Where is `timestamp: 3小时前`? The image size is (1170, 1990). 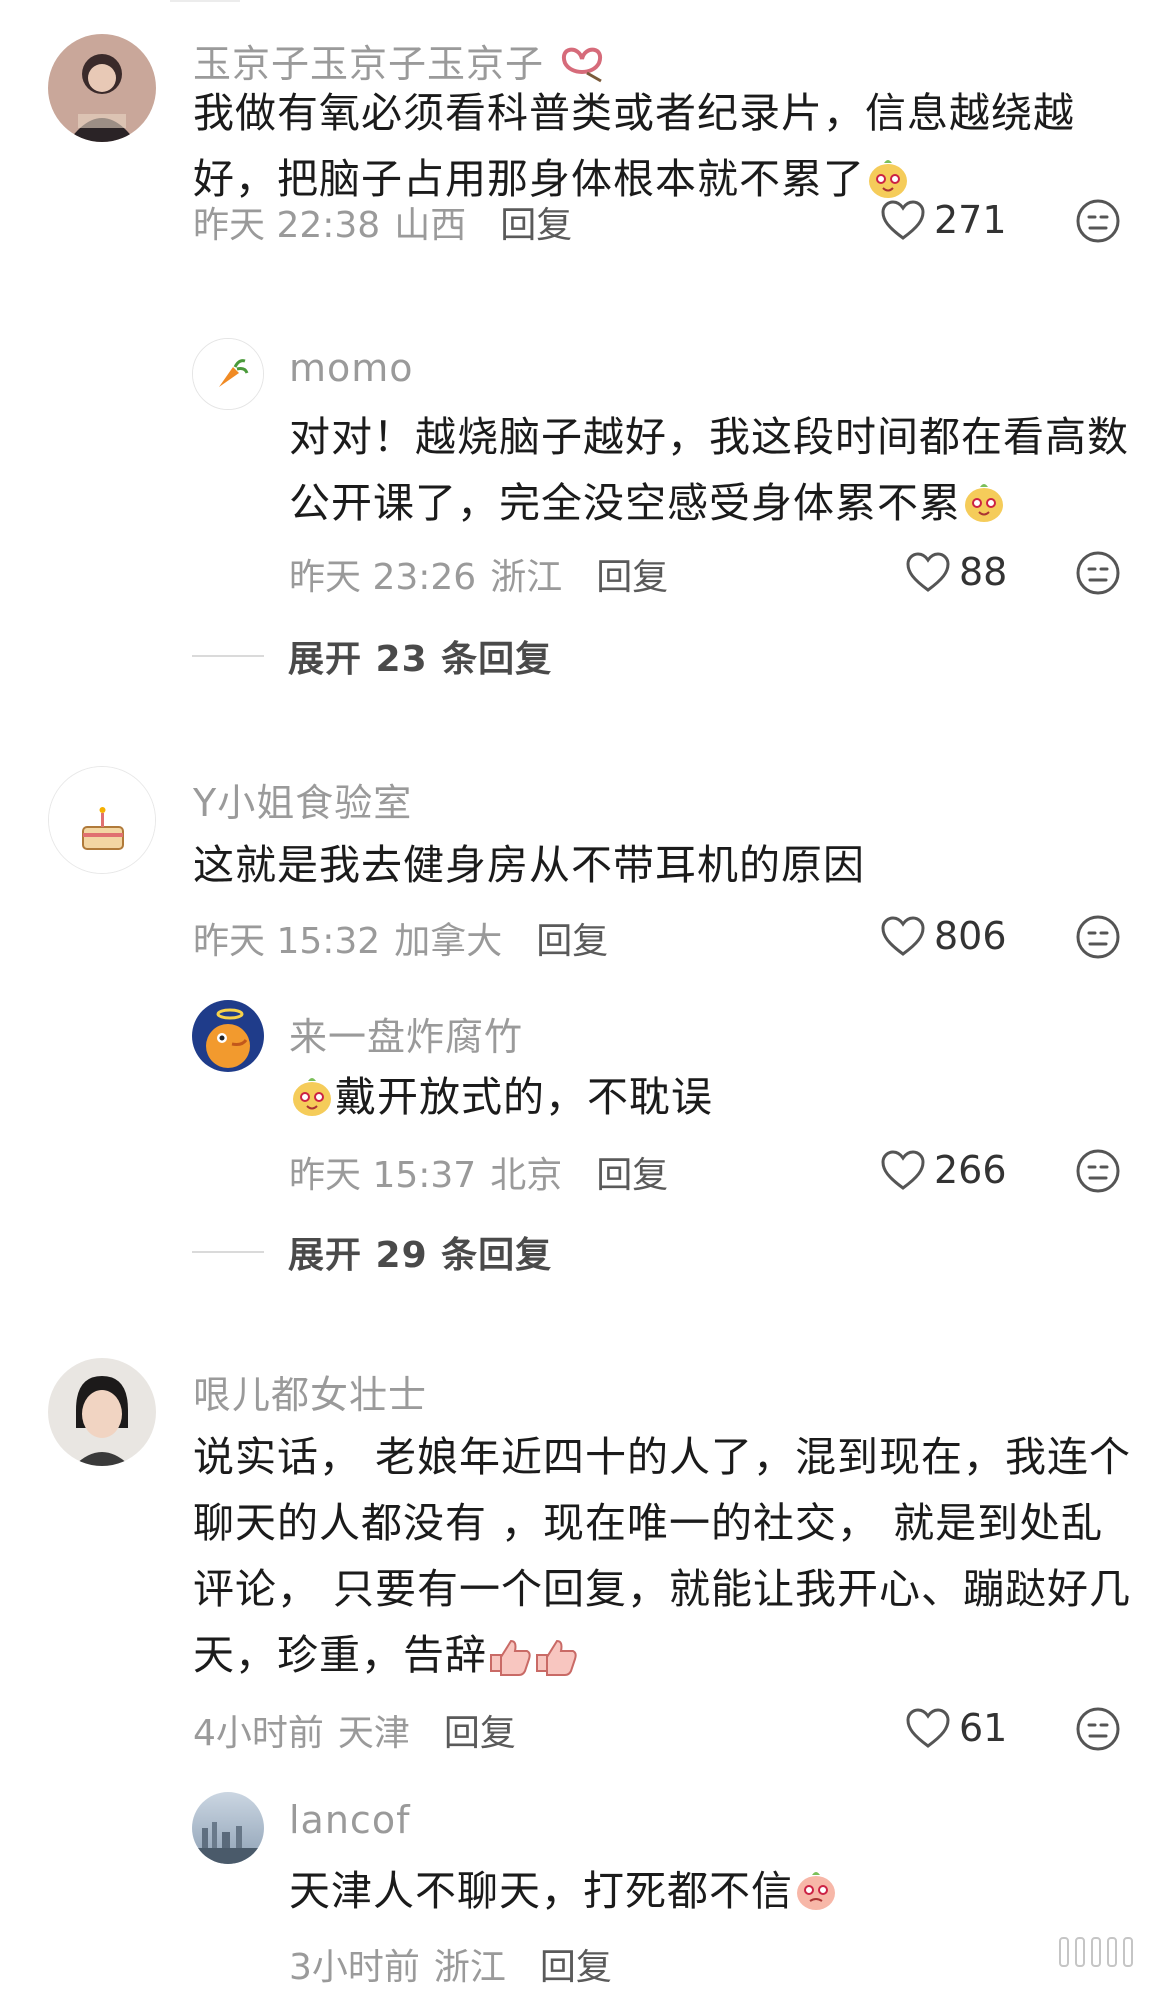 timestamp: 3小时前 is located at coordinates (354, 1967).